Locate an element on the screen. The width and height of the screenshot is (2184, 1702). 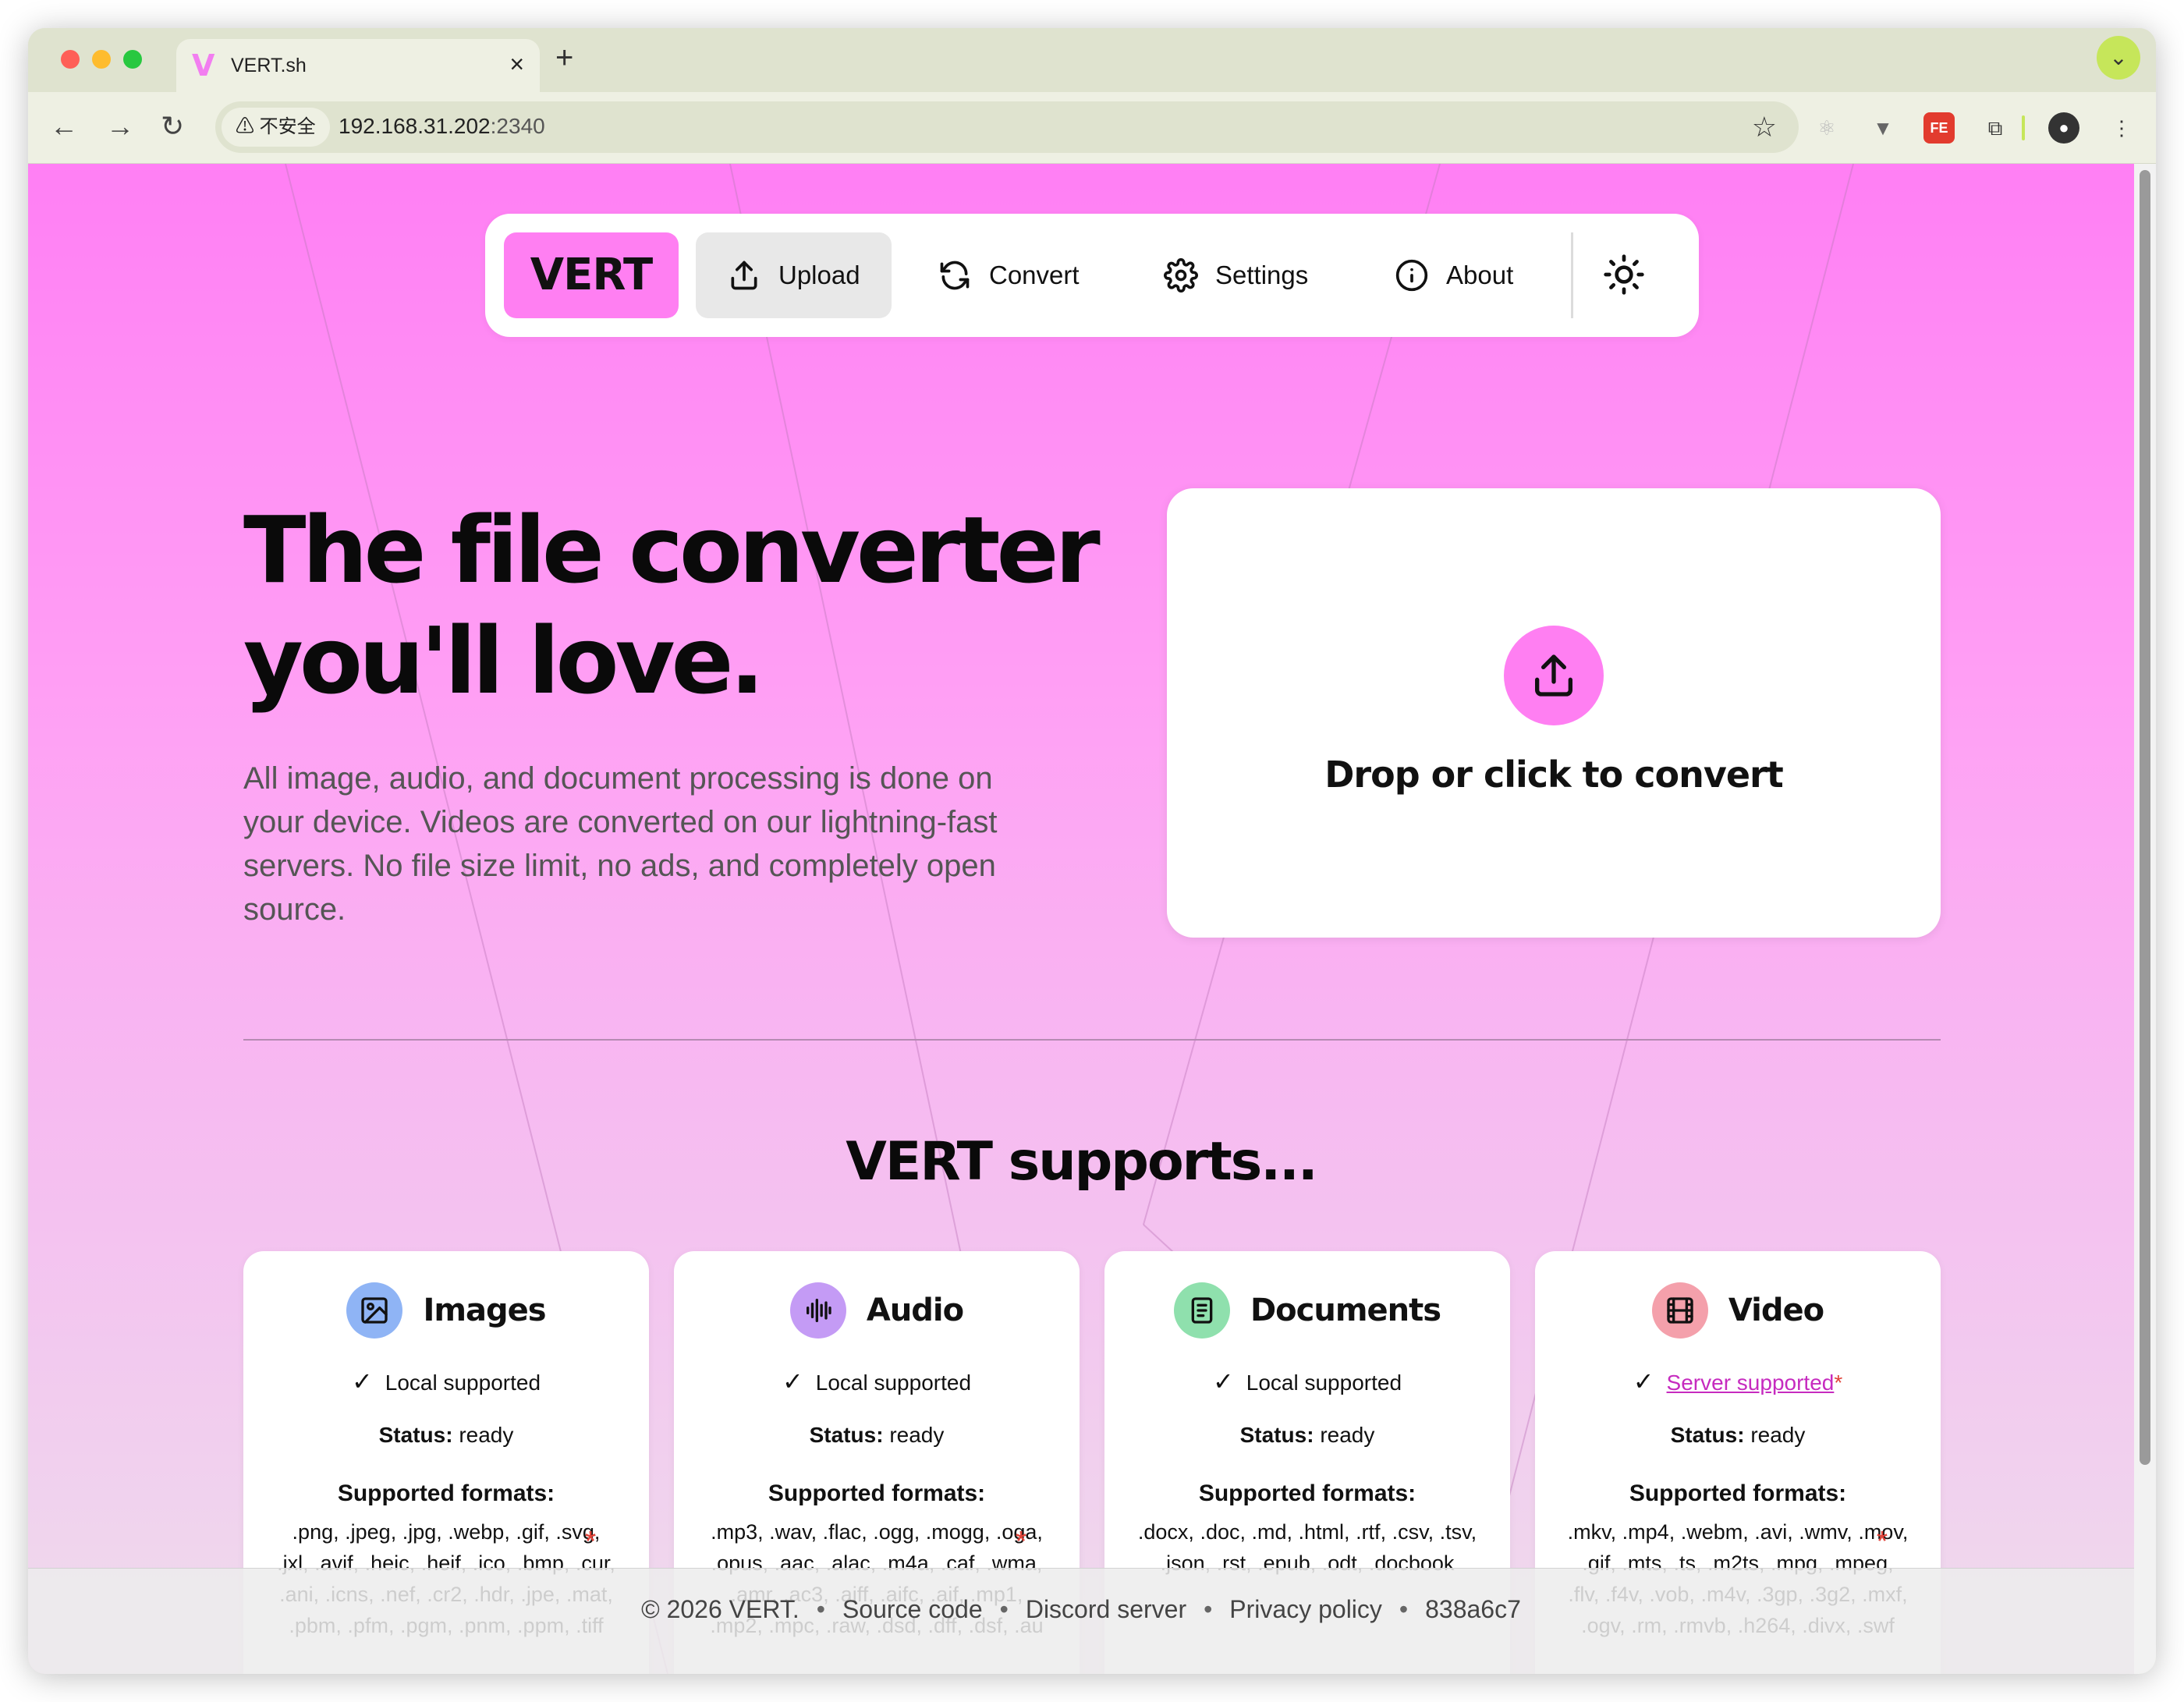
footer-discord-link: Discord server is located at coordinates (1106, 1609).